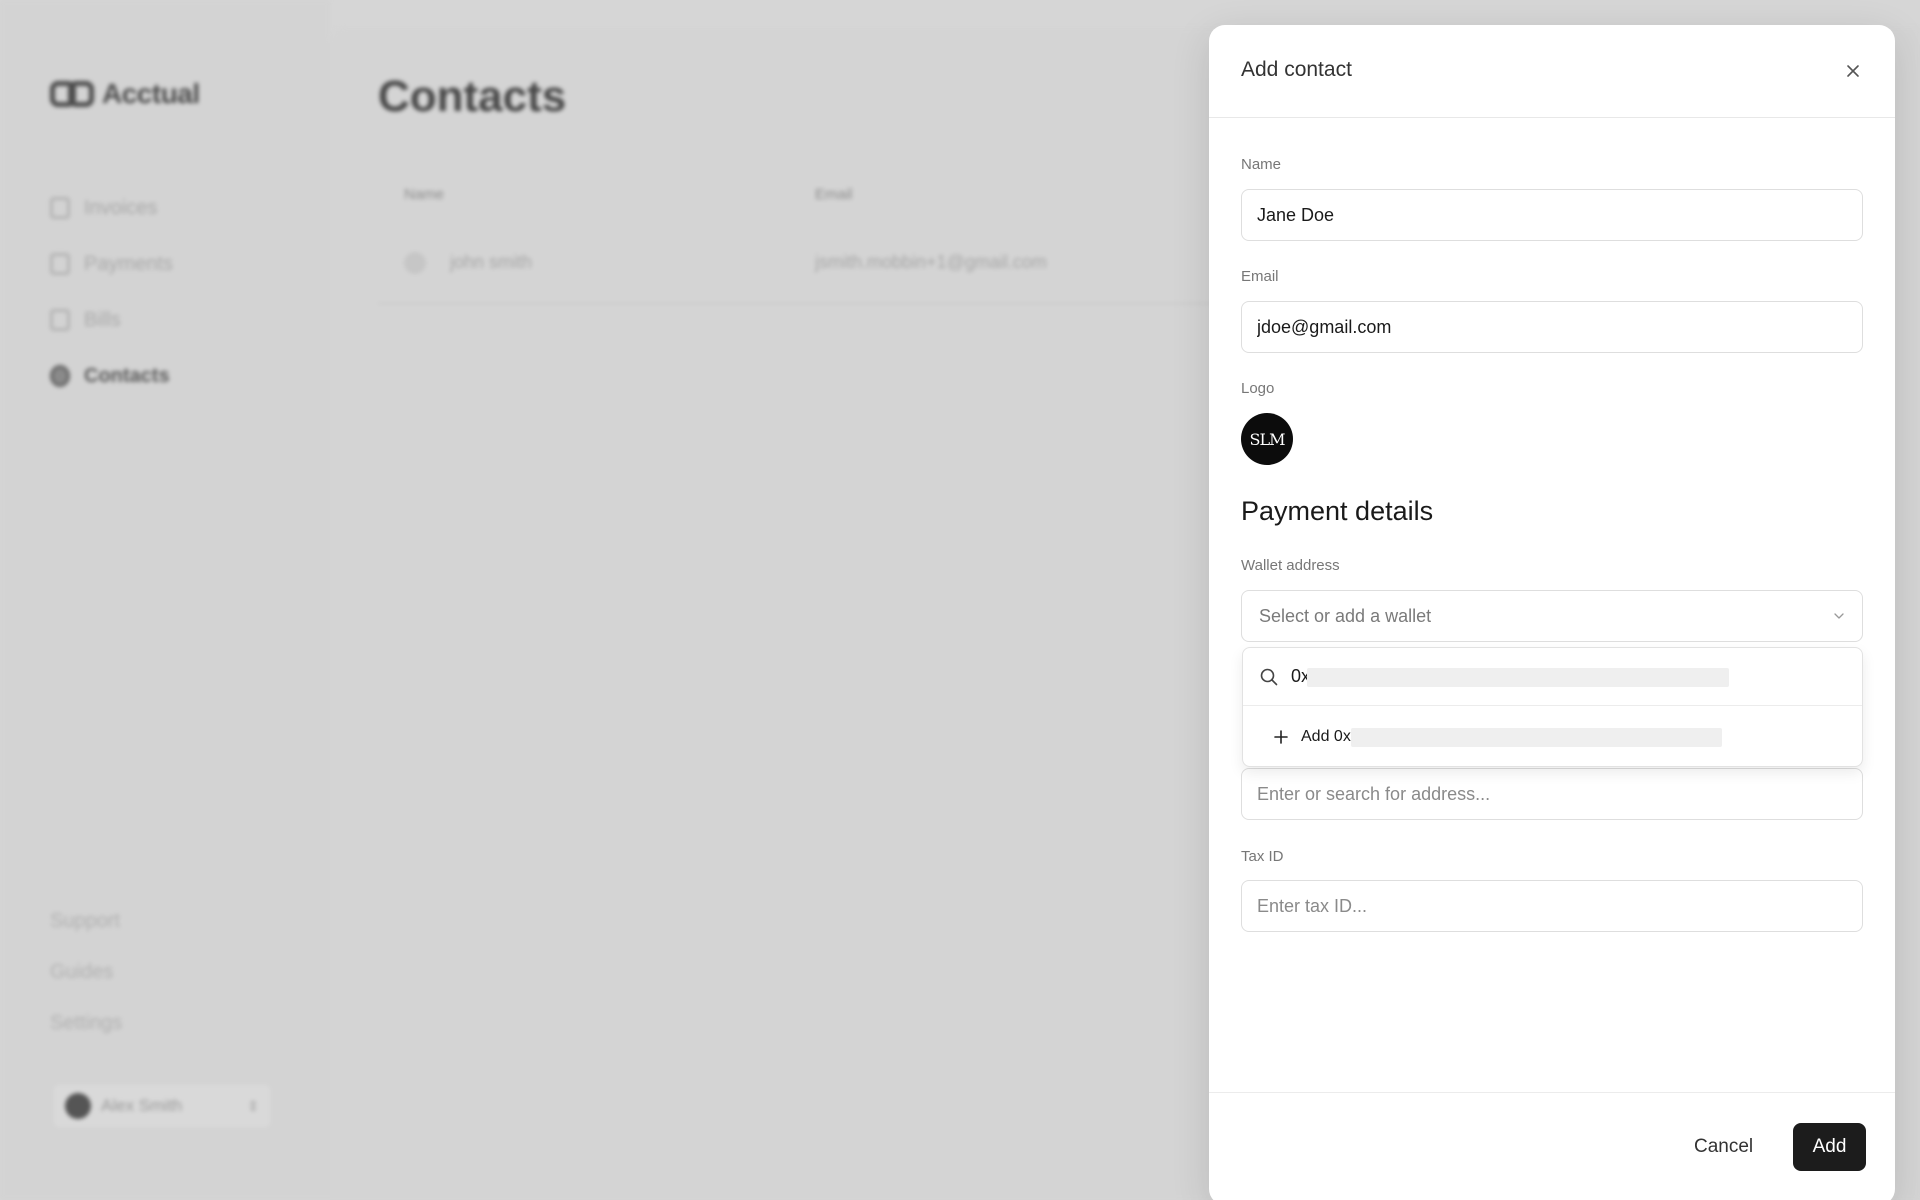 The height and width of the screenshot is (1200, 1920). What do you see at coordinates (1552, 215) in the screenshot?
I see `name-field` at bounding box center [1552, 215].